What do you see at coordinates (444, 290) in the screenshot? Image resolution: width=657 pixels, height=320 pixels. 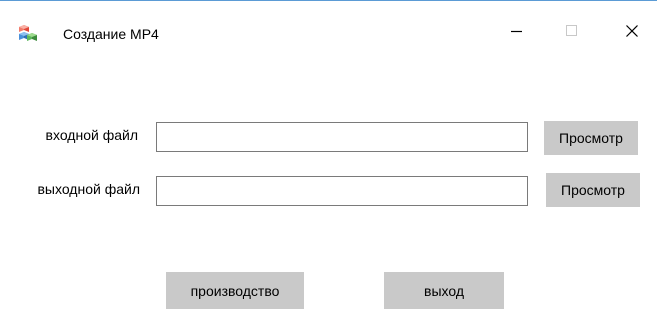 I see `exit-button: выход` at bounding box center [444, 290].